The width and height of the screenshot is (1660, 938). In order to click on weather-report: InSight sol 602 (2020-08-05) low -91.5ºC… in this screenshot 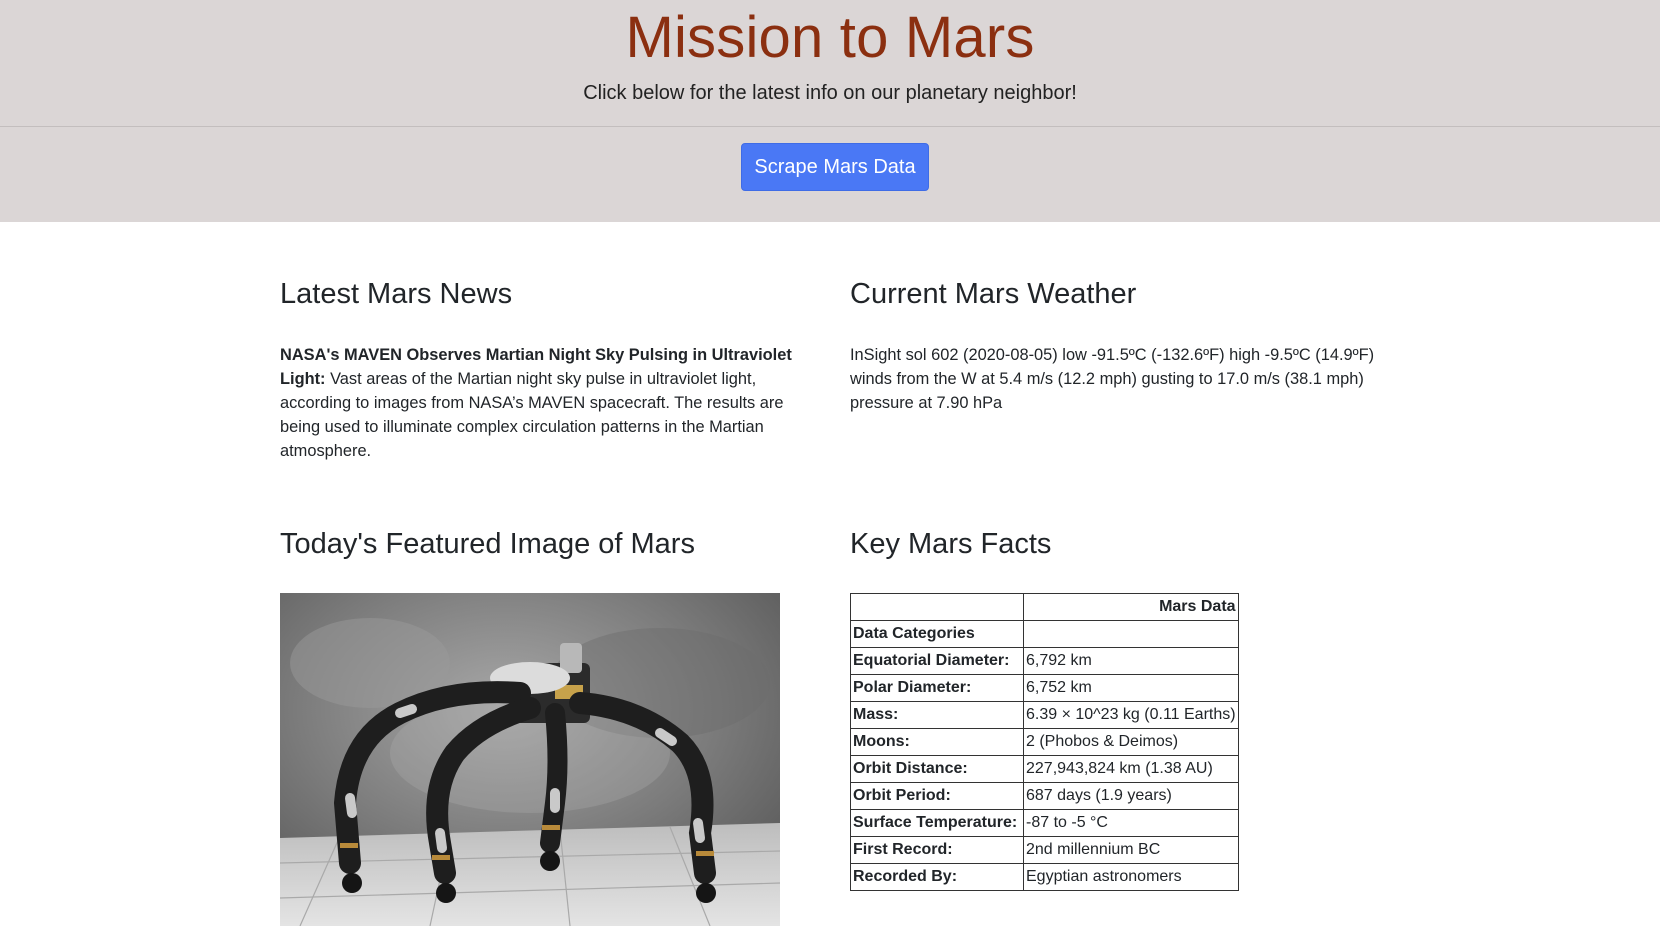, I will do `click(1112, 379)`.